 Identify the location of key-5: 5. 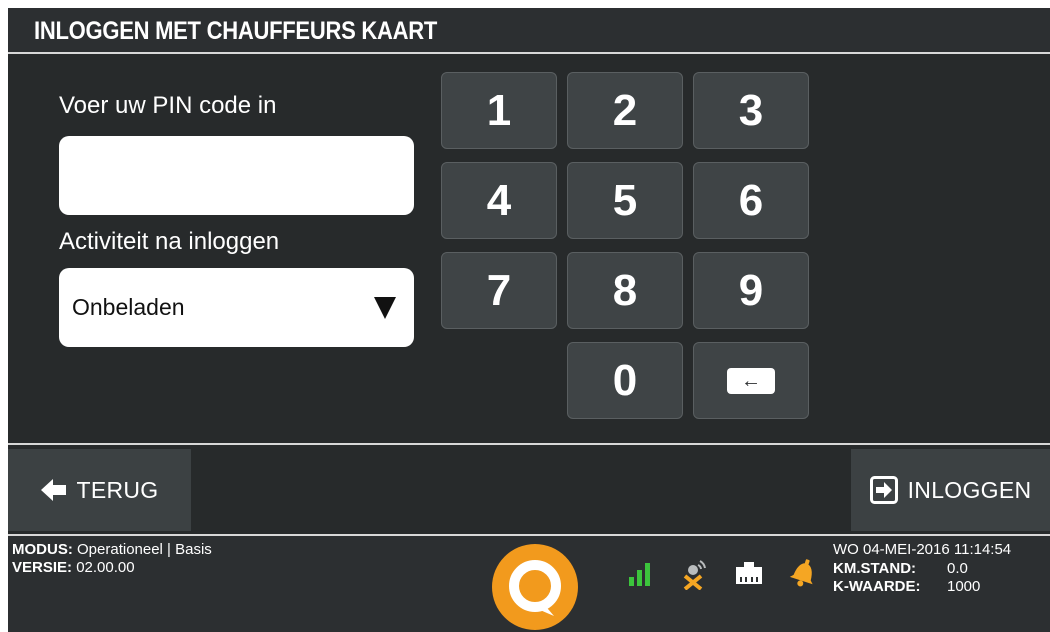
(625, 200).